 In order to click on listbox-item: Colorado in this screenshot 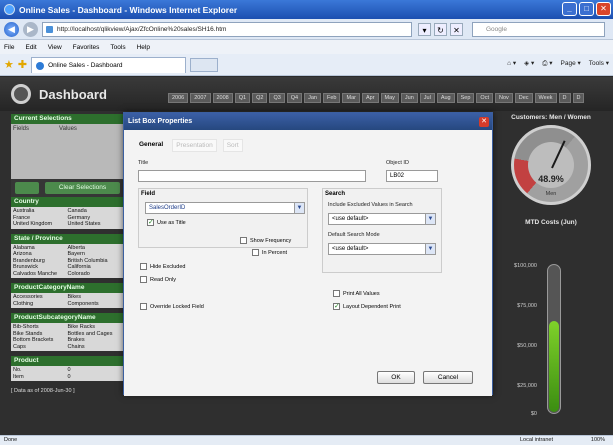, I will do `click(95, 274)`.